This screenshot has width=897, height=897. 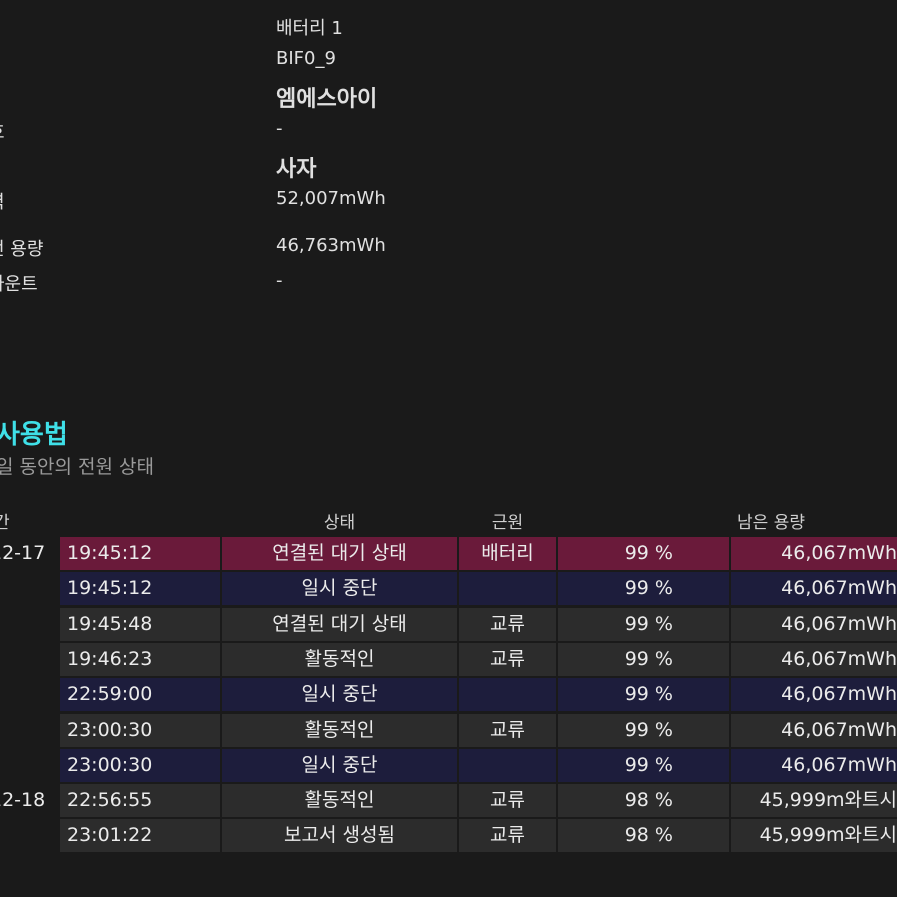 What do you see at coordinates (306, 58) in the screenshot?
I see `battery-id-value: BIF0_9` at bounding box center [306, 58].